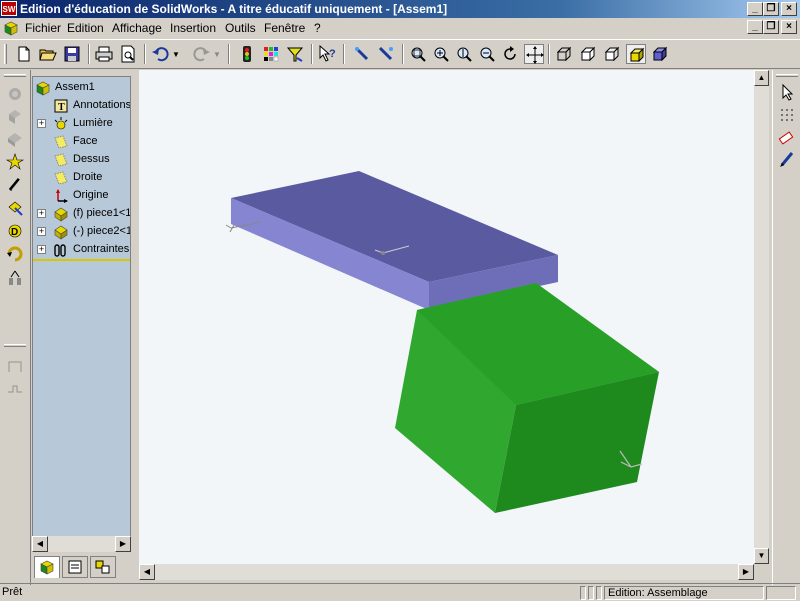 Image resolution: width=800 pixels, height=601 pixels. Describe the element at coordinates (81, 544) in the screenshot. I see `tree-horizontal-scrollbar: ◀ ▶` at that location.